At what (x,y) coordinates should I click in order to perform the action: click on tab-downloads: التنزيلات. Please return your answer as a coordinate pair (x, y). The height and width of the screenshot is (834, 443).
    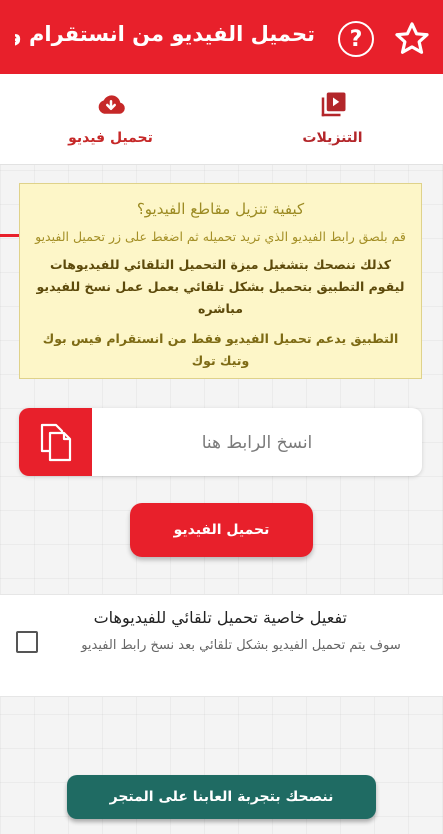
    Looking at the image, I should click on (332, 119).